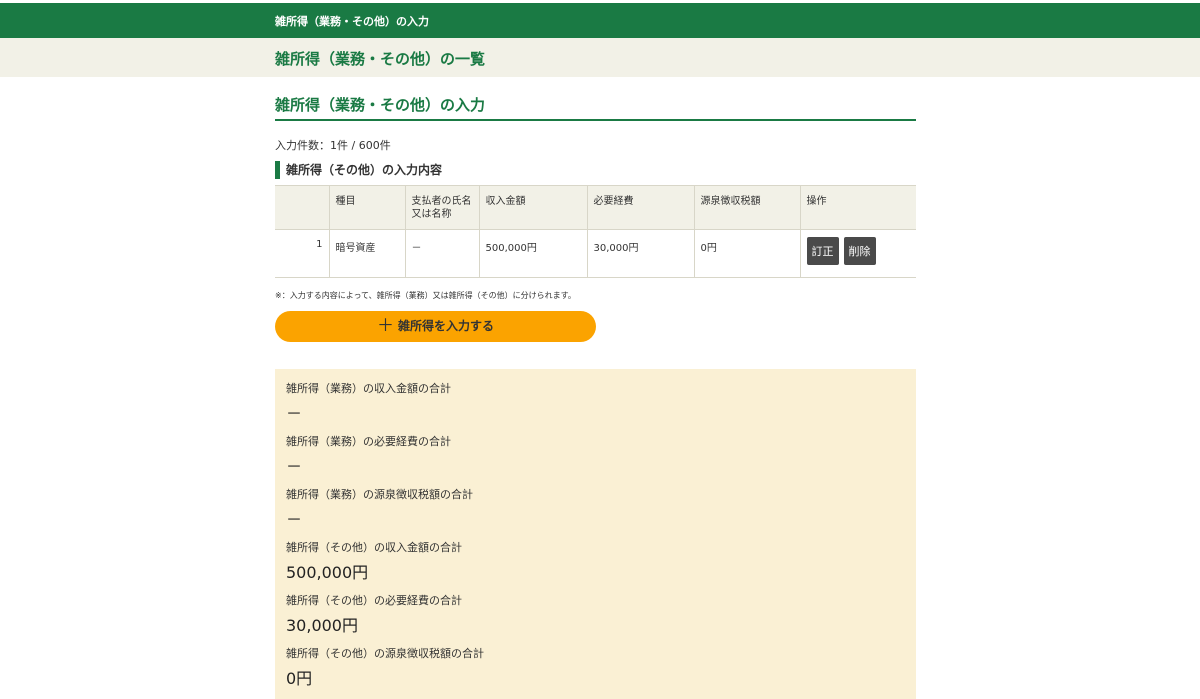  Describe the element at coordinates (442, 207) in the screenshot. I see `column-header-payer: 支払者の氏名 又は名称` at that location.